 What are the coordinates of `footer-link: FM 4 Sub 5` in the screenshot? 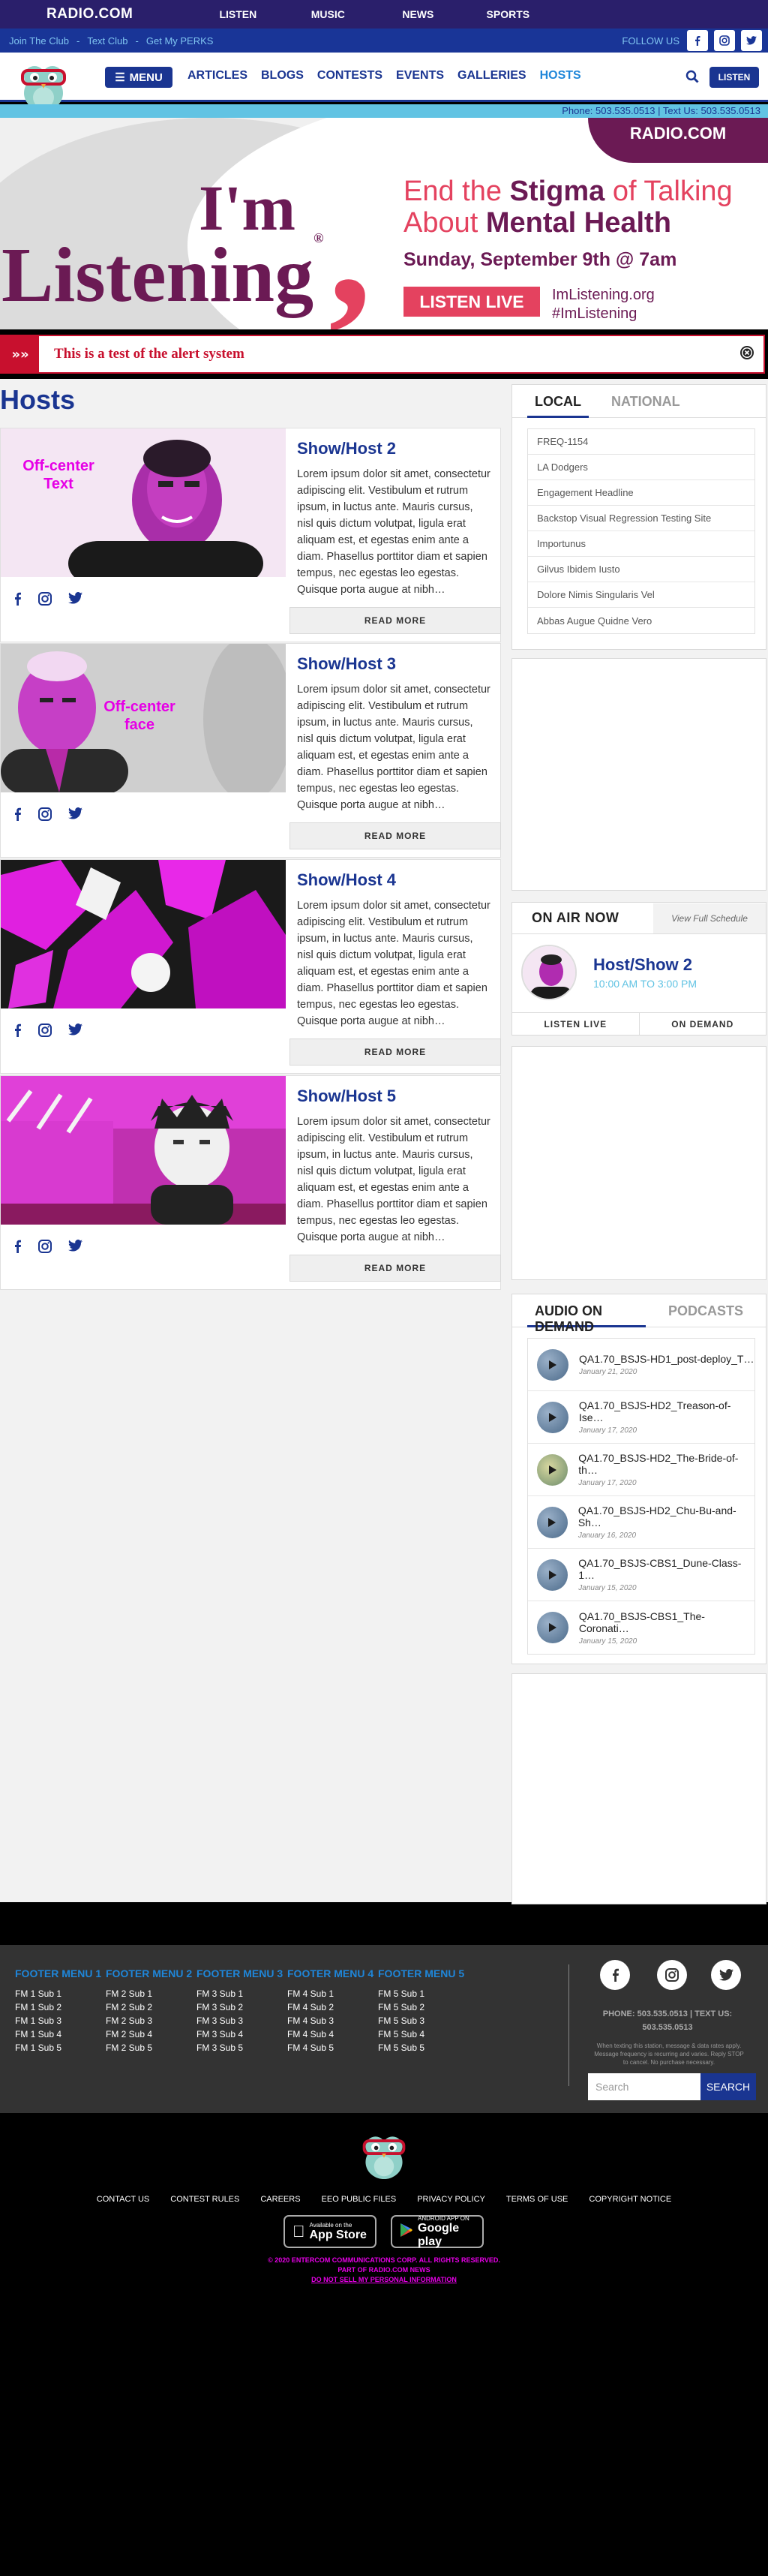 It's located at (330, 2047).